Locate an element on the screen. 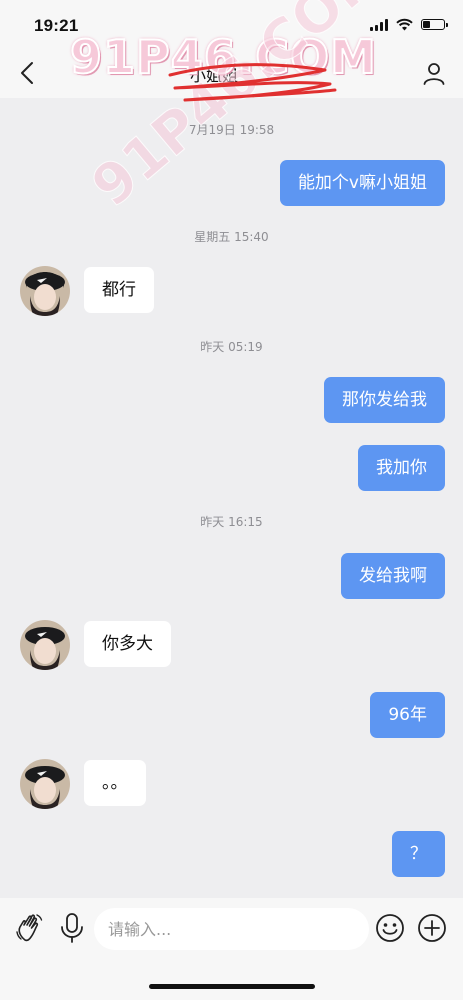 This screenshot has width=463, height=1000. message-bubble-outgoing: 我加你 is located at coordinates (401, 468).